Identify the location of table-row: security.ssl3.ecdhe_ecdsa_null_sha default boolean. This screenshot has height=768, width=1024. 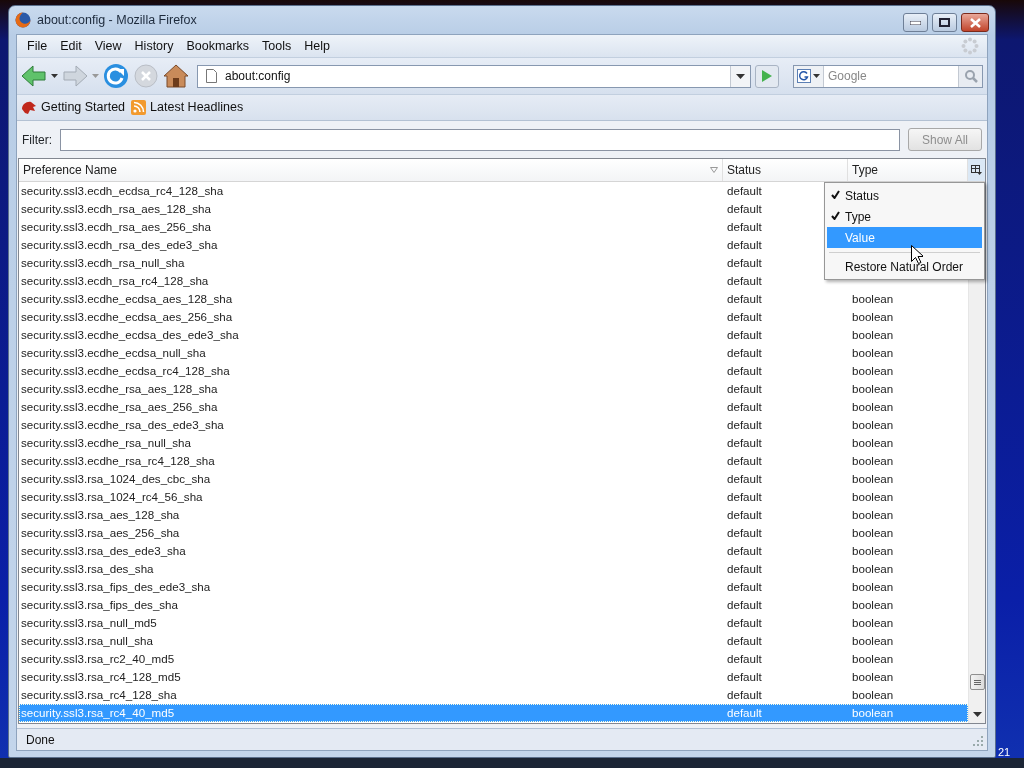
(493, 353).